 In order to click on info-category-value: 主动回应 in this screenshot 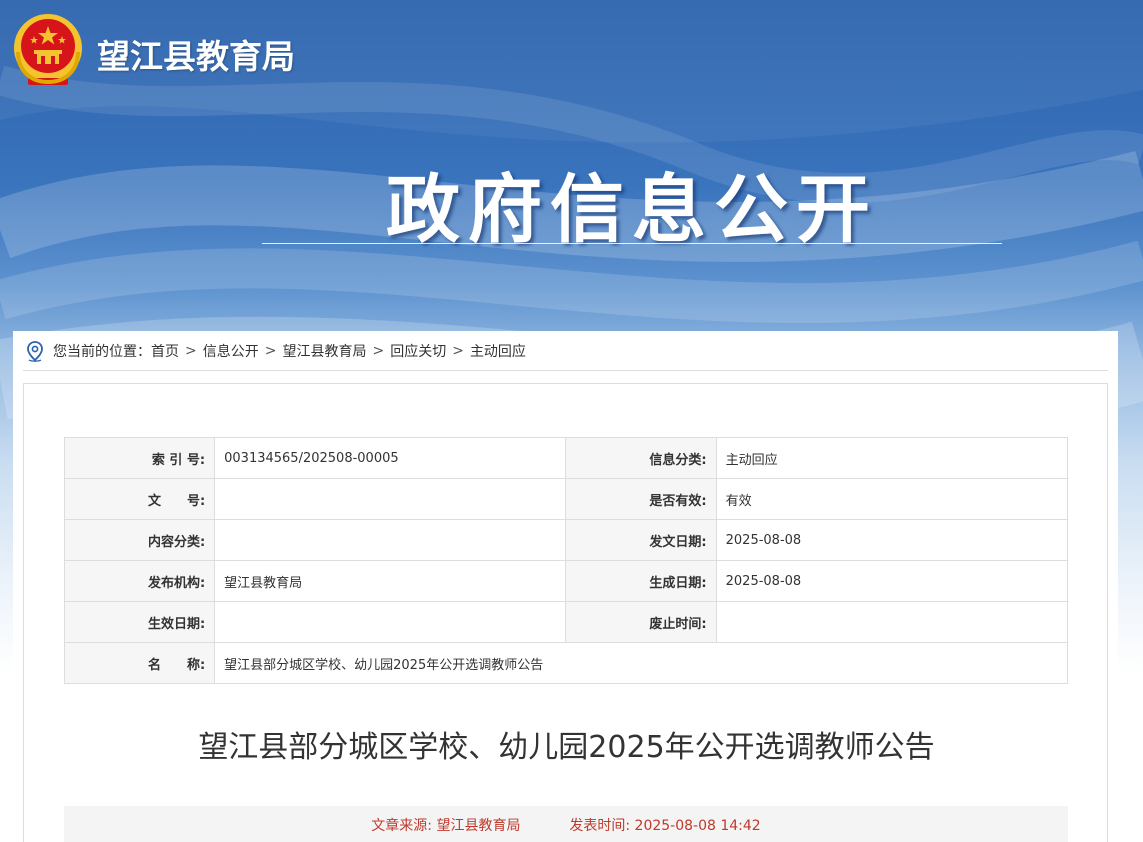, I will do `click(892, 458)`.